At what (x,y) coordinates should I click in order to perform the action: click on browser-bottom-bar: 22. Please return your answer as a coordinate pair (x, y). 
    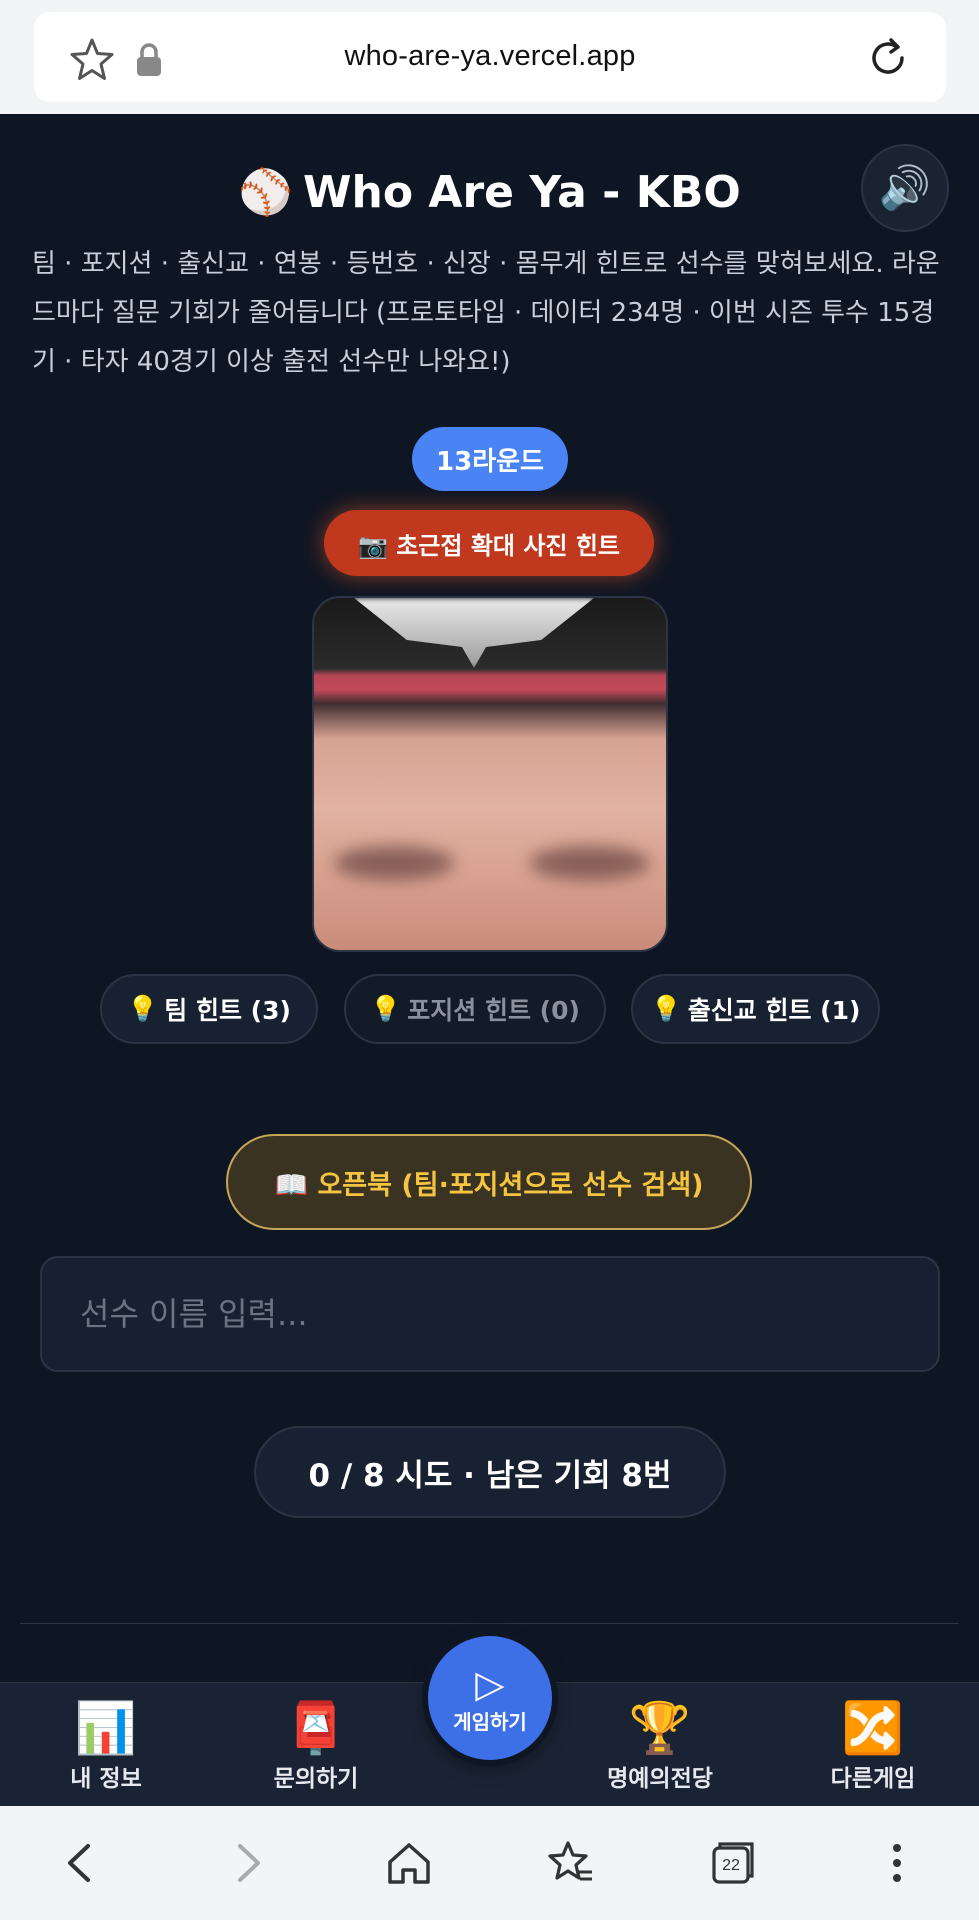
    Looking at the image, I should click on (489, 1863).